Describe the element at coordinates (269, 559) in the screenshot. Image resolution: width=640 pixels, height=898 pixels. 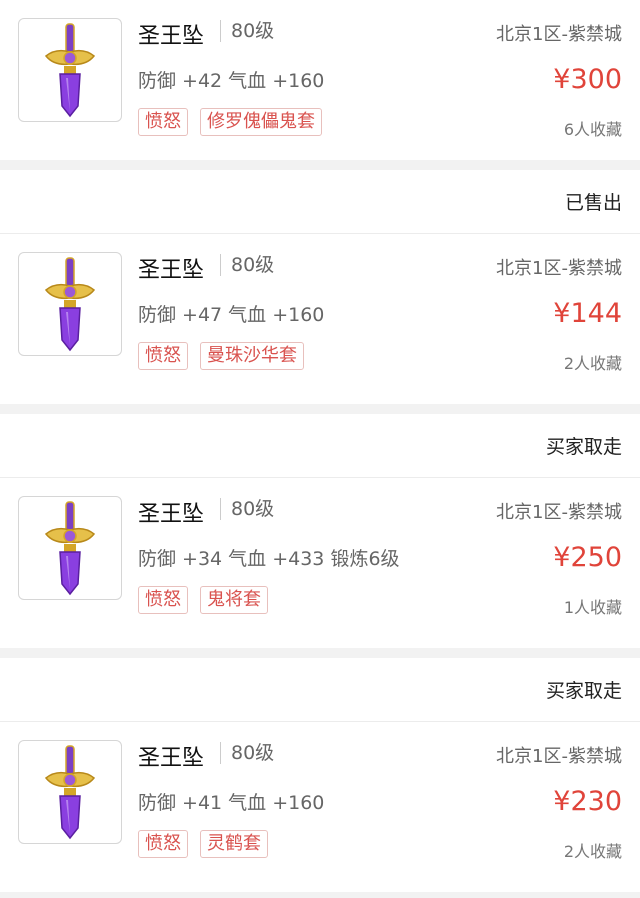
I see `item-stats: 防御 +34 气血 +433 锻炼6级` at that location.